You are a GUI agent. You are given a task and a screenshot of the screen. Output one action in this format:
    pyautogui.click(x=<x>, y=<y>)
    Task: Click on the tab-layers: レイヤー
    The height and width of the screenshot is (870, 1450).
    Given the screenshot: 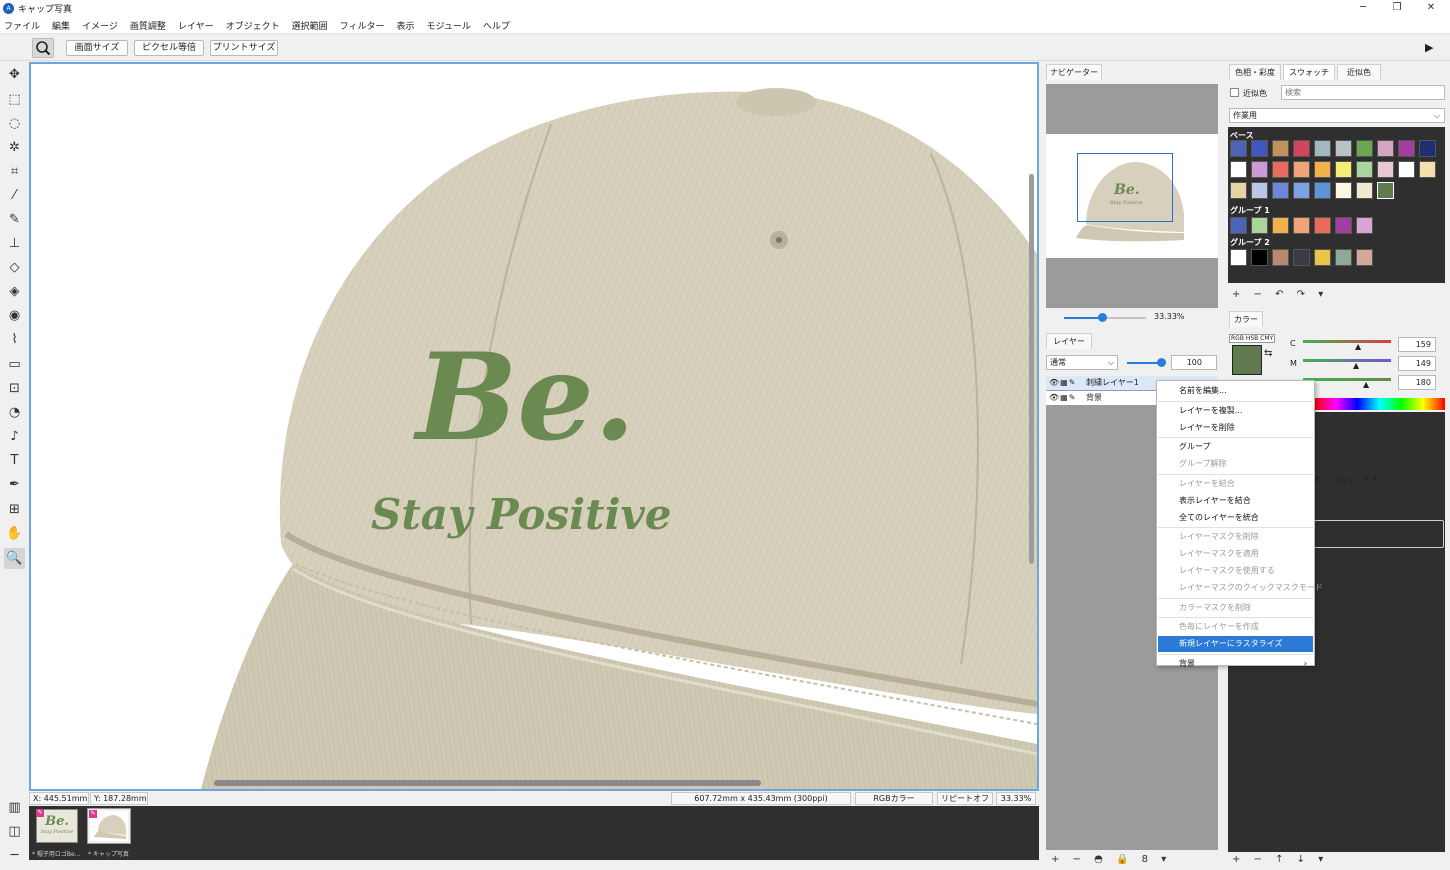 What is the action you would take?
    pyautogui.click(x=1069, y=341)
    